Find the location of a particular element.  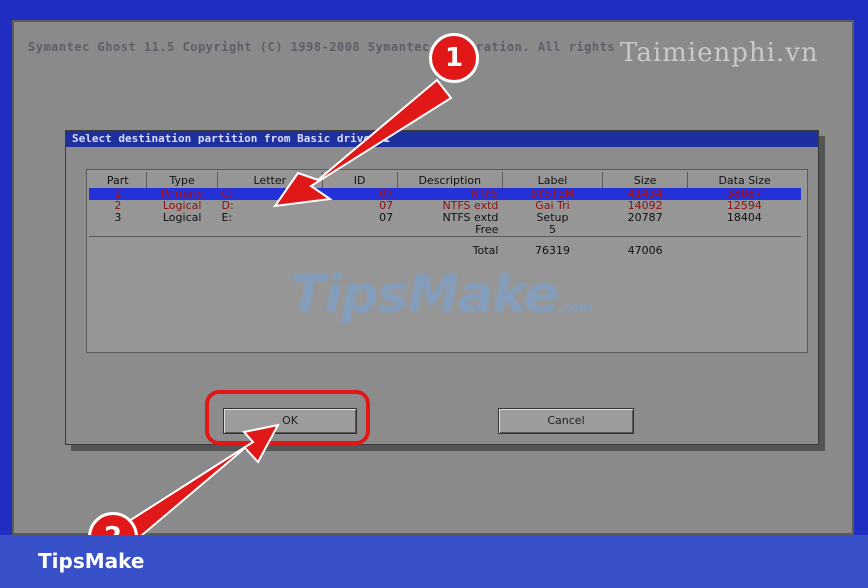

arrow-to-partition-icon is located at coordinates (362, 143).